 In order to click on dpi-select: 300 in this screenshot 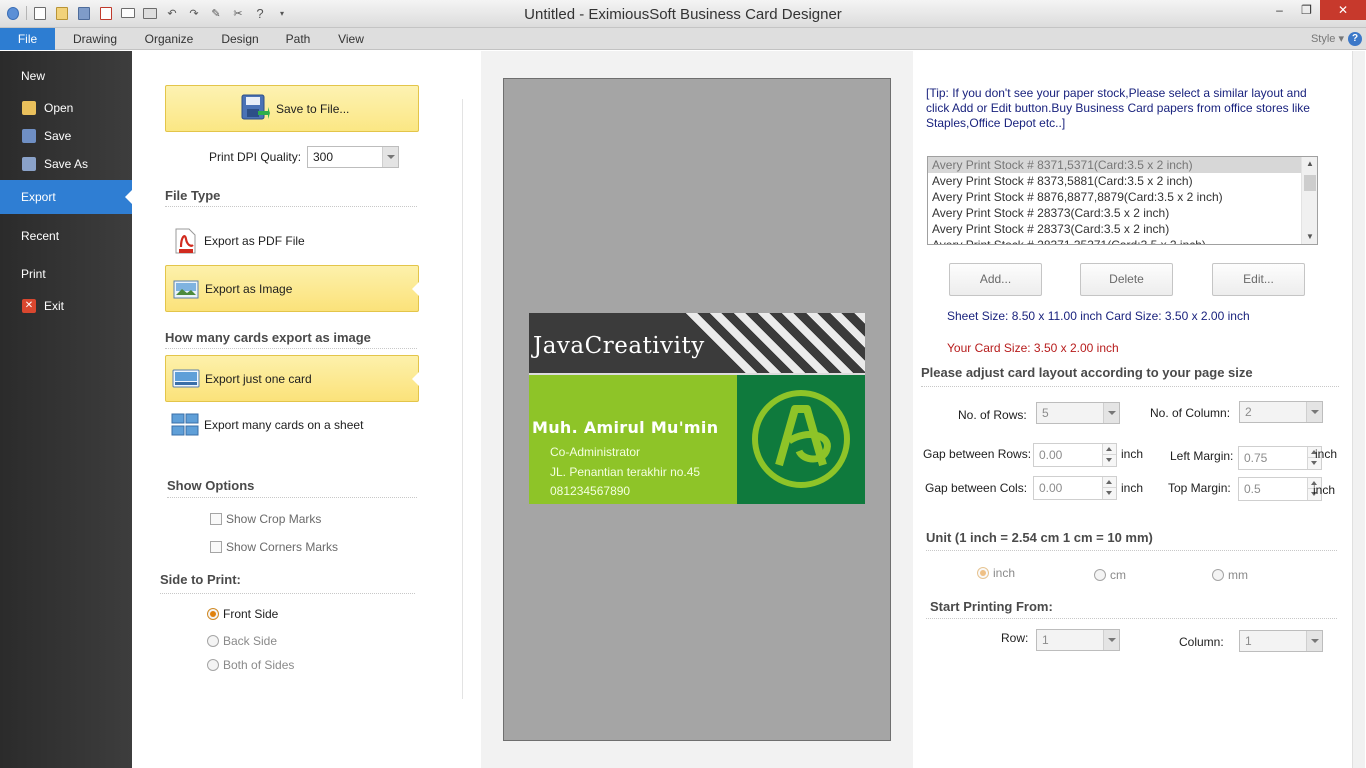, I will do `click(353, 157)`.